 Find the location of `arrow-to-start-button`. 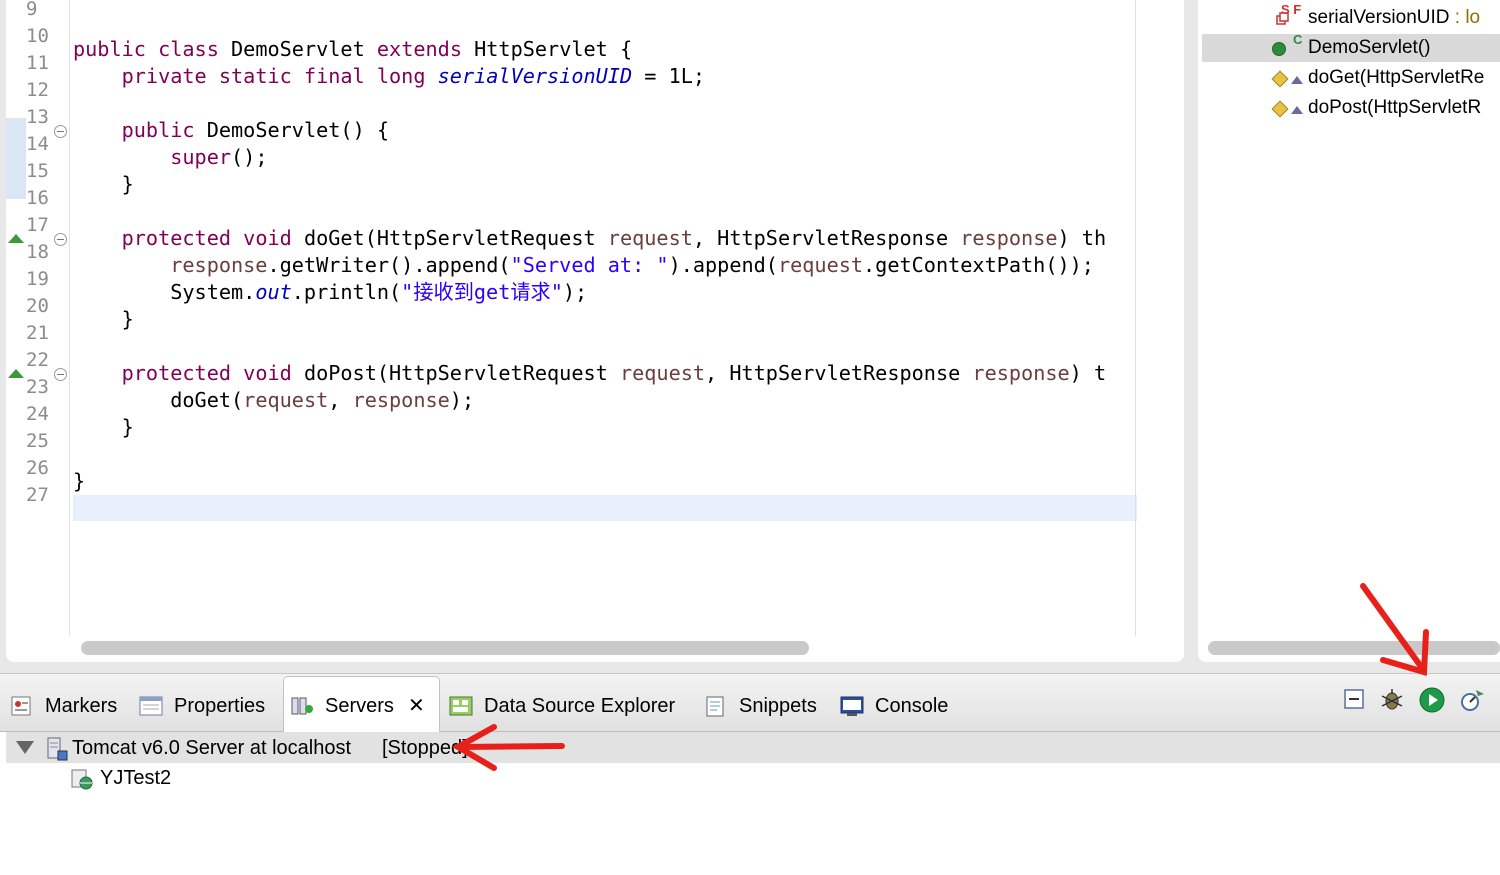

arrow-to-start-button is located at coordinates (1394, 629).